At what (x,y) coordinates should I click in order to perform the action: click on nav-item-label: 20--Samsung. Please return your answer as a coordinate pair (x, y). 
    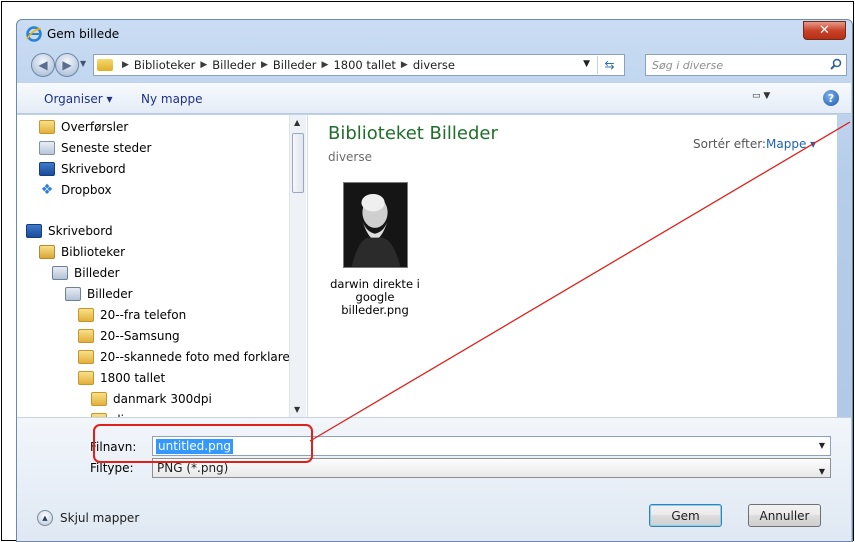
    Looking at the image, I should click on (140, 336).